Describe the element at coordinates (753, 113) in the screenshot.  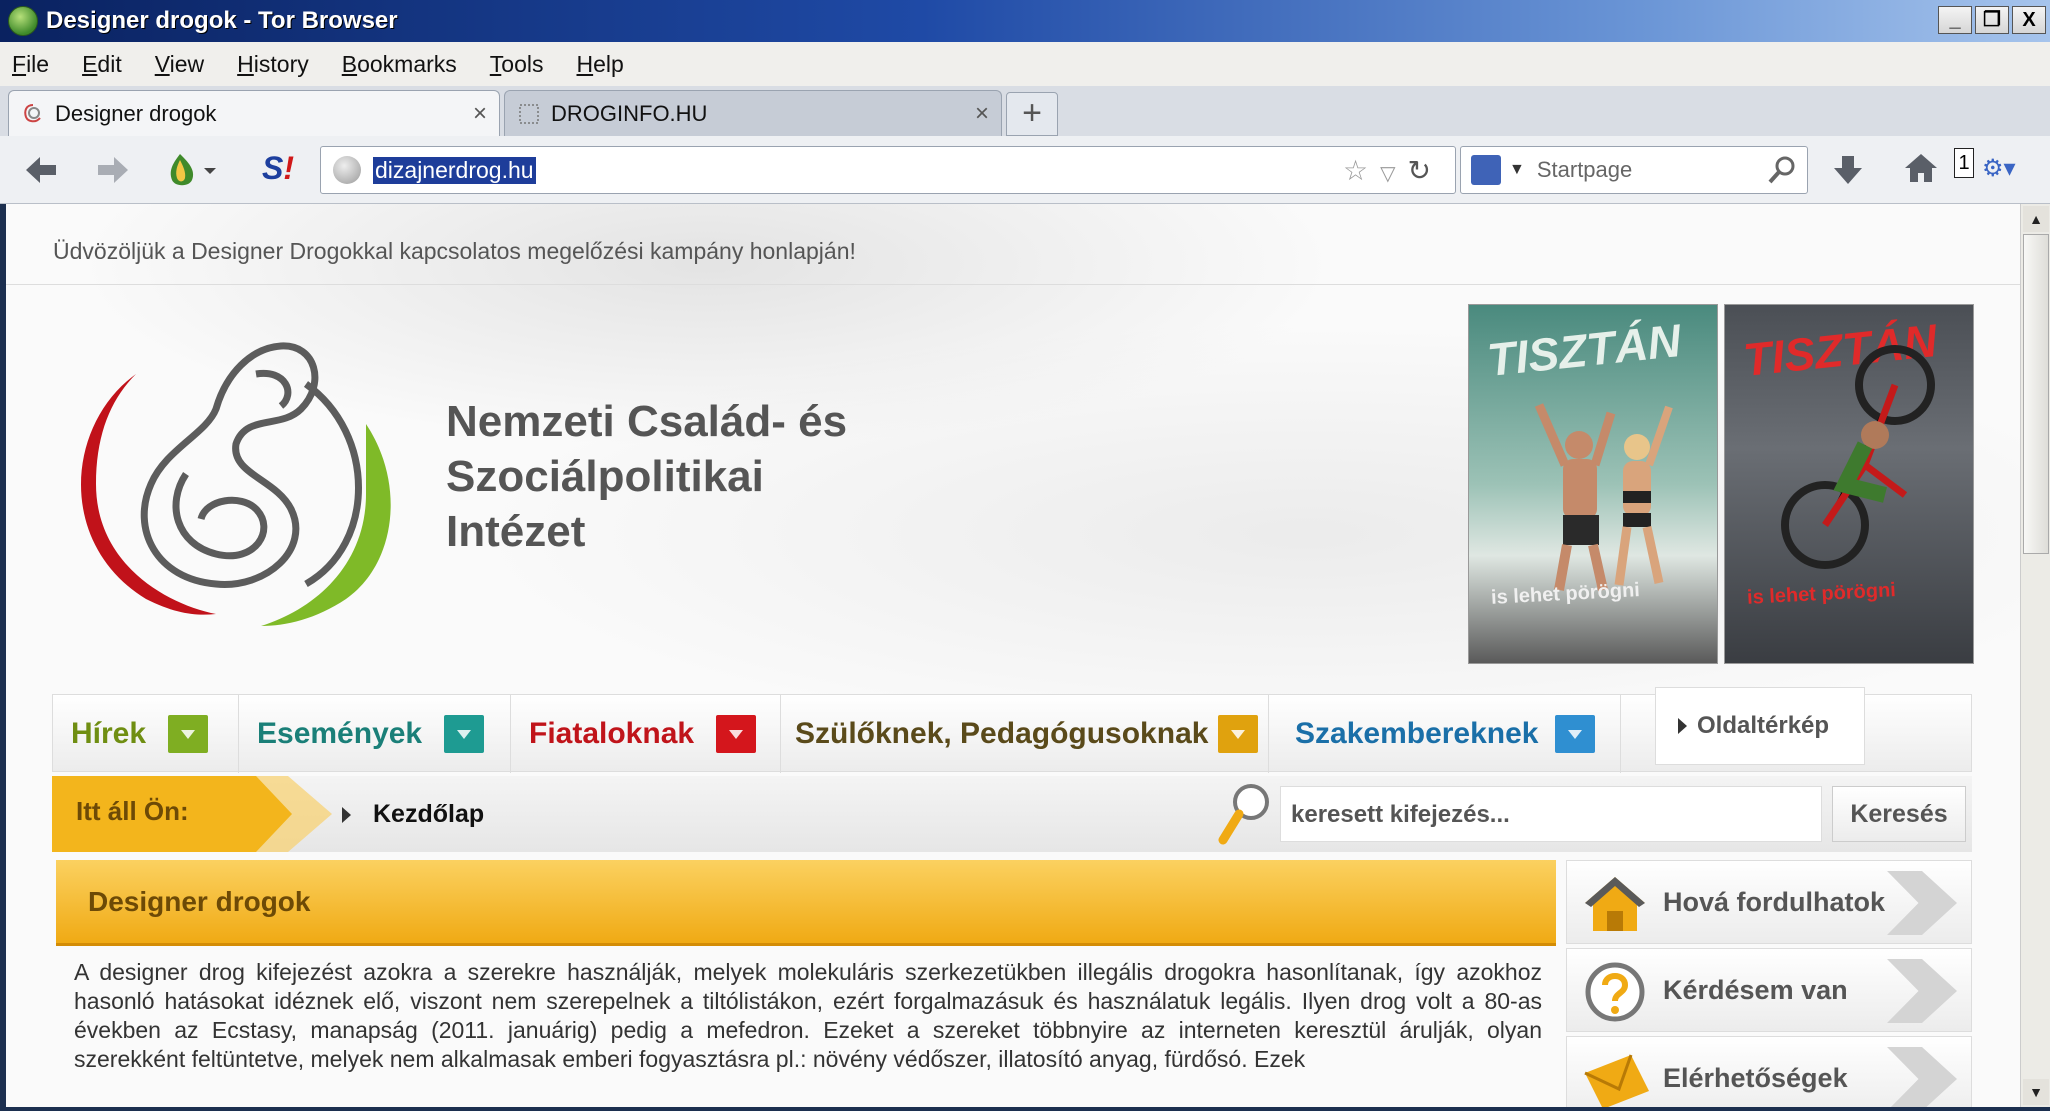
I see `tab-droginfo: DROGINFO.HU ×` at that location.